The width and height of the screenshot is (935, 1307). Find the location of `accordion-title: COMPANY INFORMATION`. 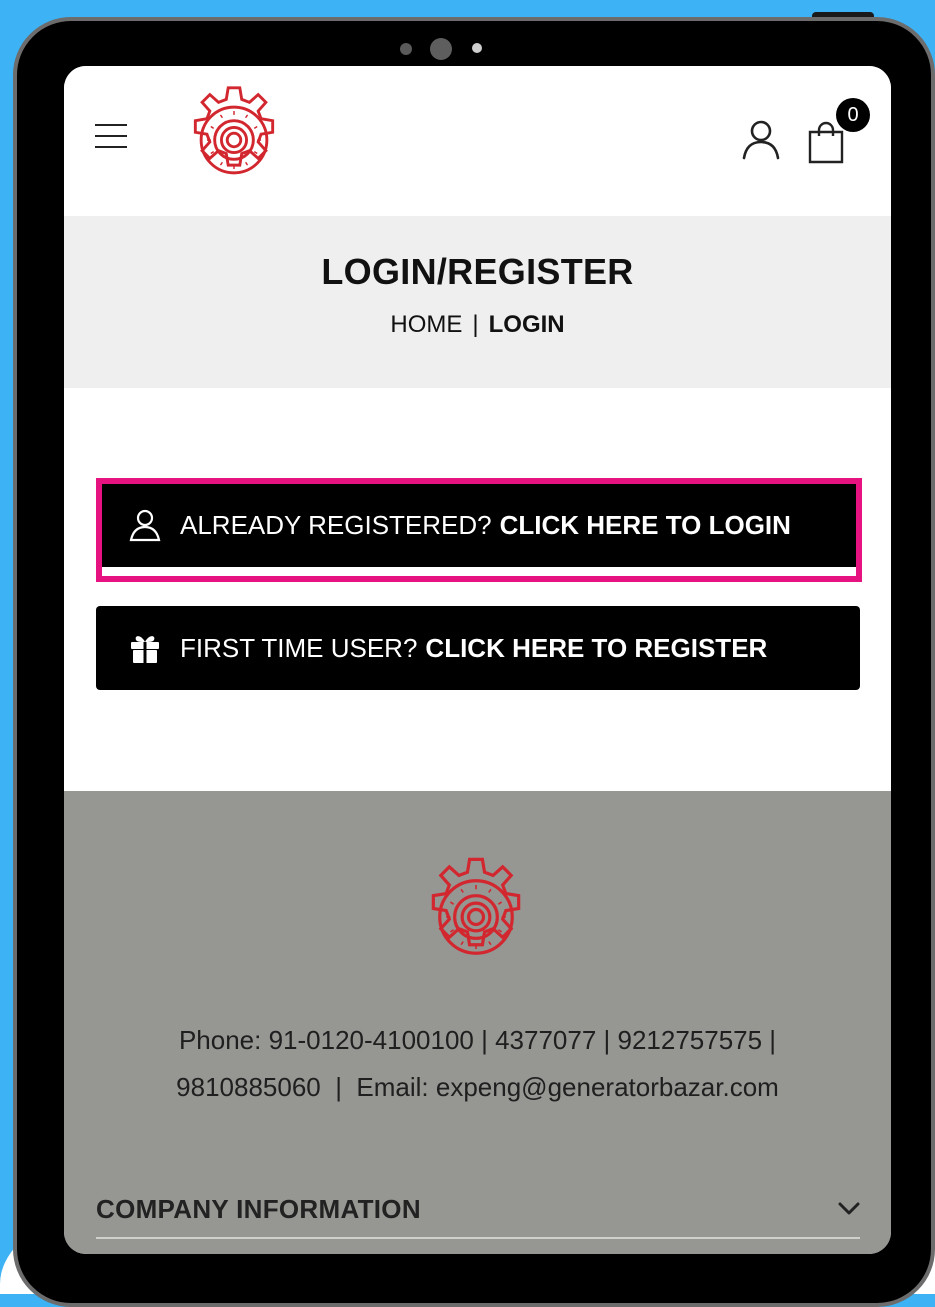

accordion-title: COMPANY INFORMATION is located at coordinates (258, 1208).